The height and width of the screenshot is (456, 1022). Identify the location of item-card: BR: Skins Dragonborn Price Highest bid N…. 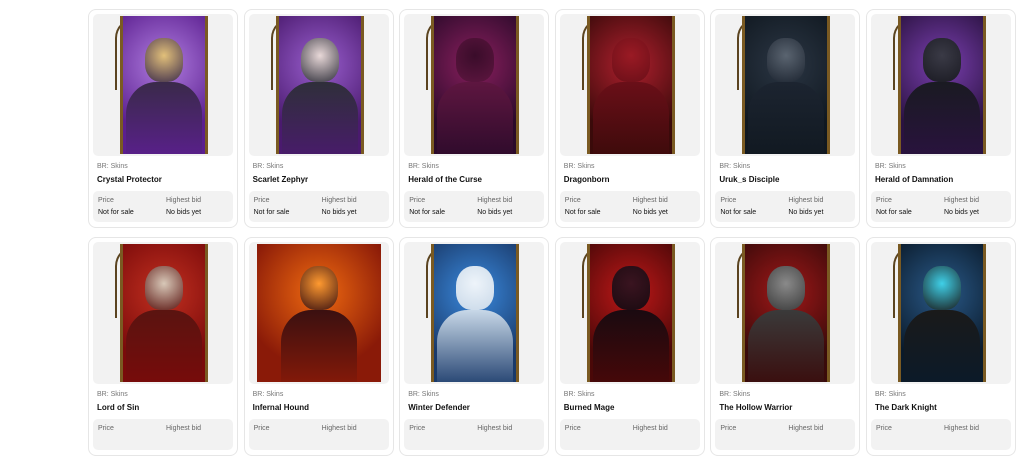
(629, 118).